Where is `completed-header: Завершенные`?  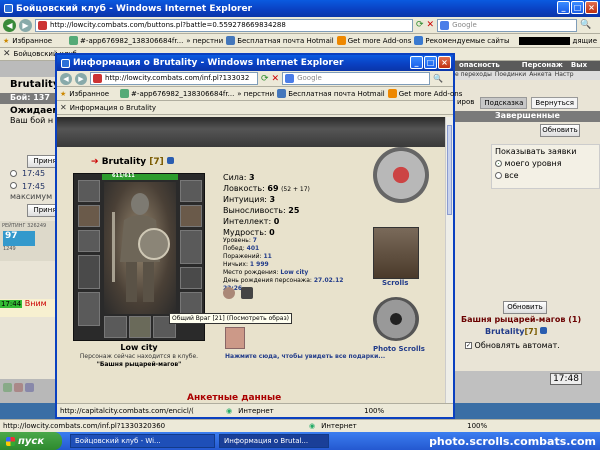
completed-header: Завершенные is located at coordinates (527, 116).